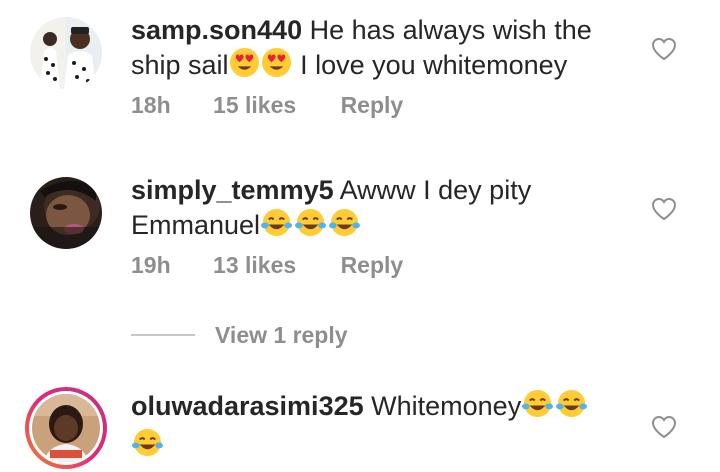 The width and height of the screenshot is (720, 472). I want to click on comment-likes-count: 13 likes, so click(254, 265).